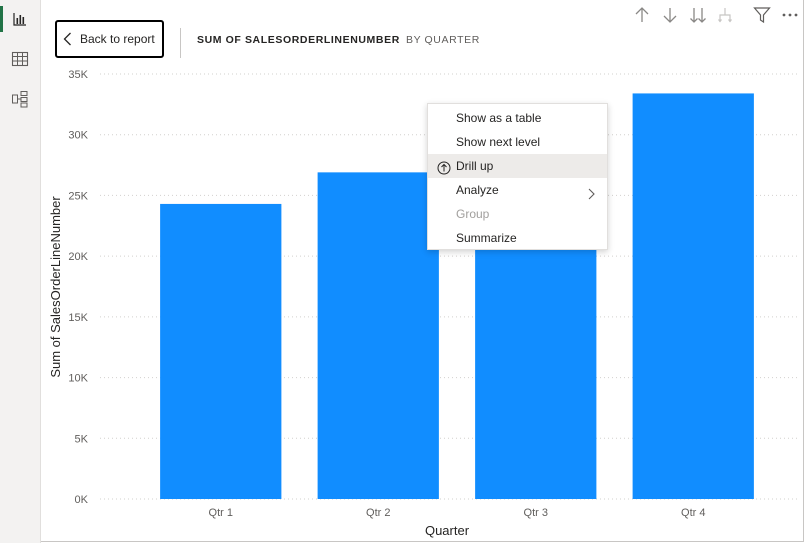 The width and height of the screenshot is (805, 543). What do you see at coordinates (517, 190) in the screenshot?
I see `menu-item-analyze: Analyze` at bounding box center [517, 190].